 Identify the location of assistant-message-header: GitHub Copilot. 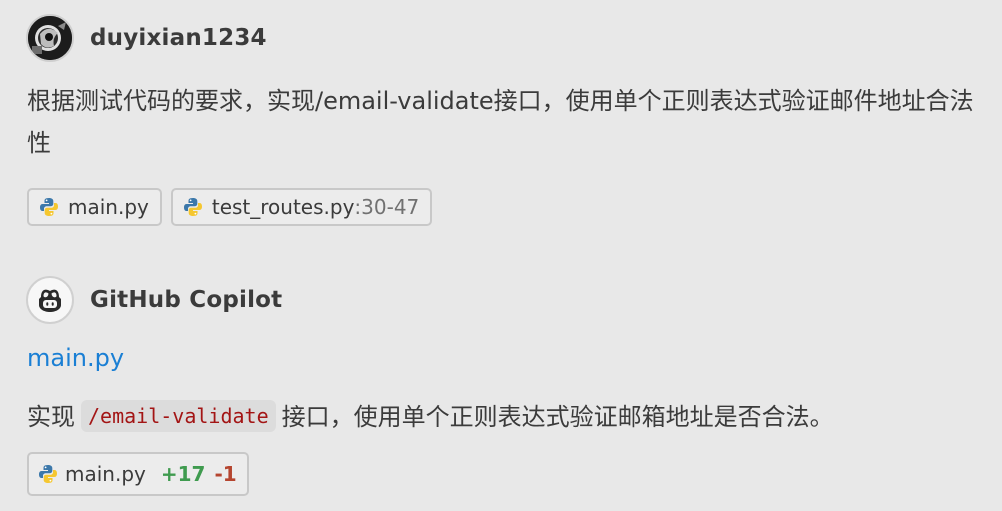
(154, 300).